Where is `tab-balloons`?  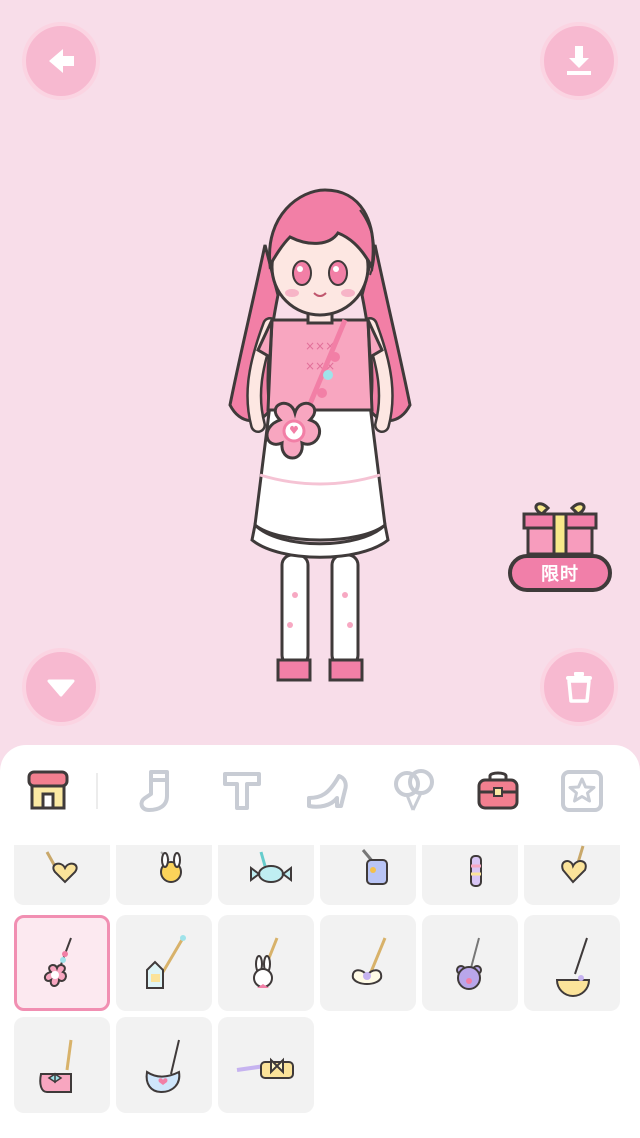
tab-balloons is located at coordinates (414, 791).